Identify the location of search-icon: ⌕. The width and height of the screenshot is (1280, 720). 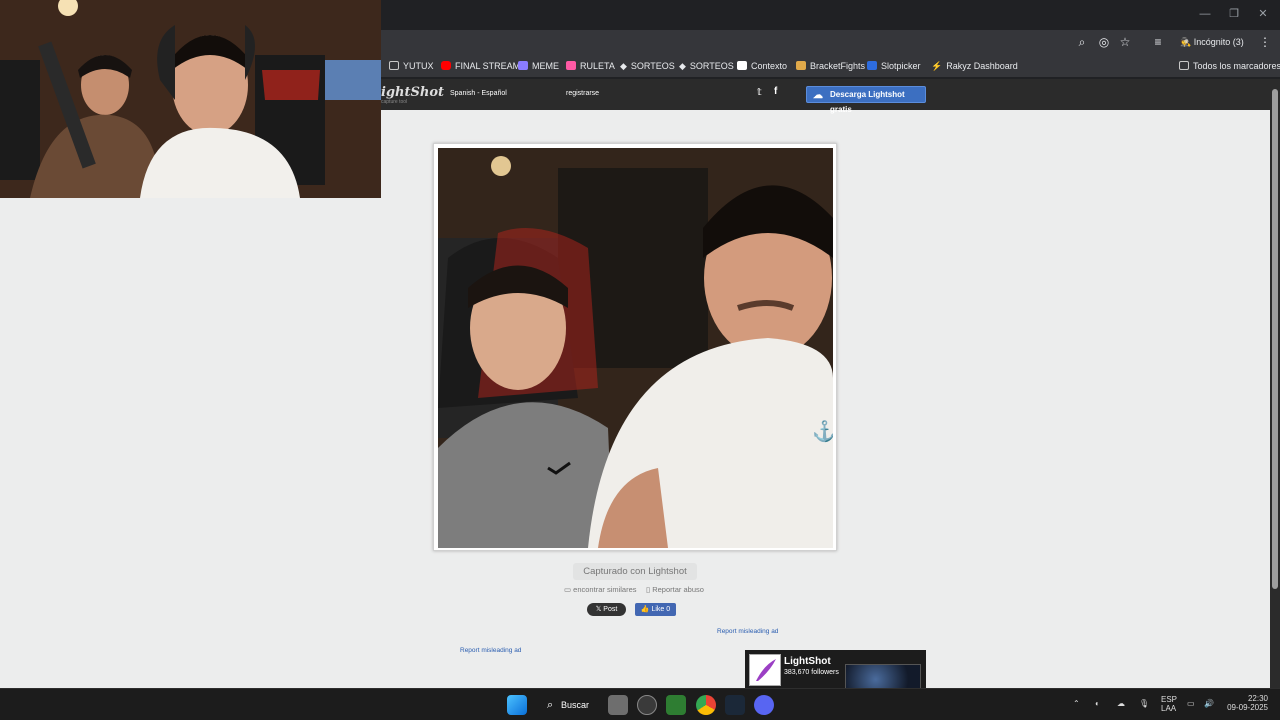
(550, 705).